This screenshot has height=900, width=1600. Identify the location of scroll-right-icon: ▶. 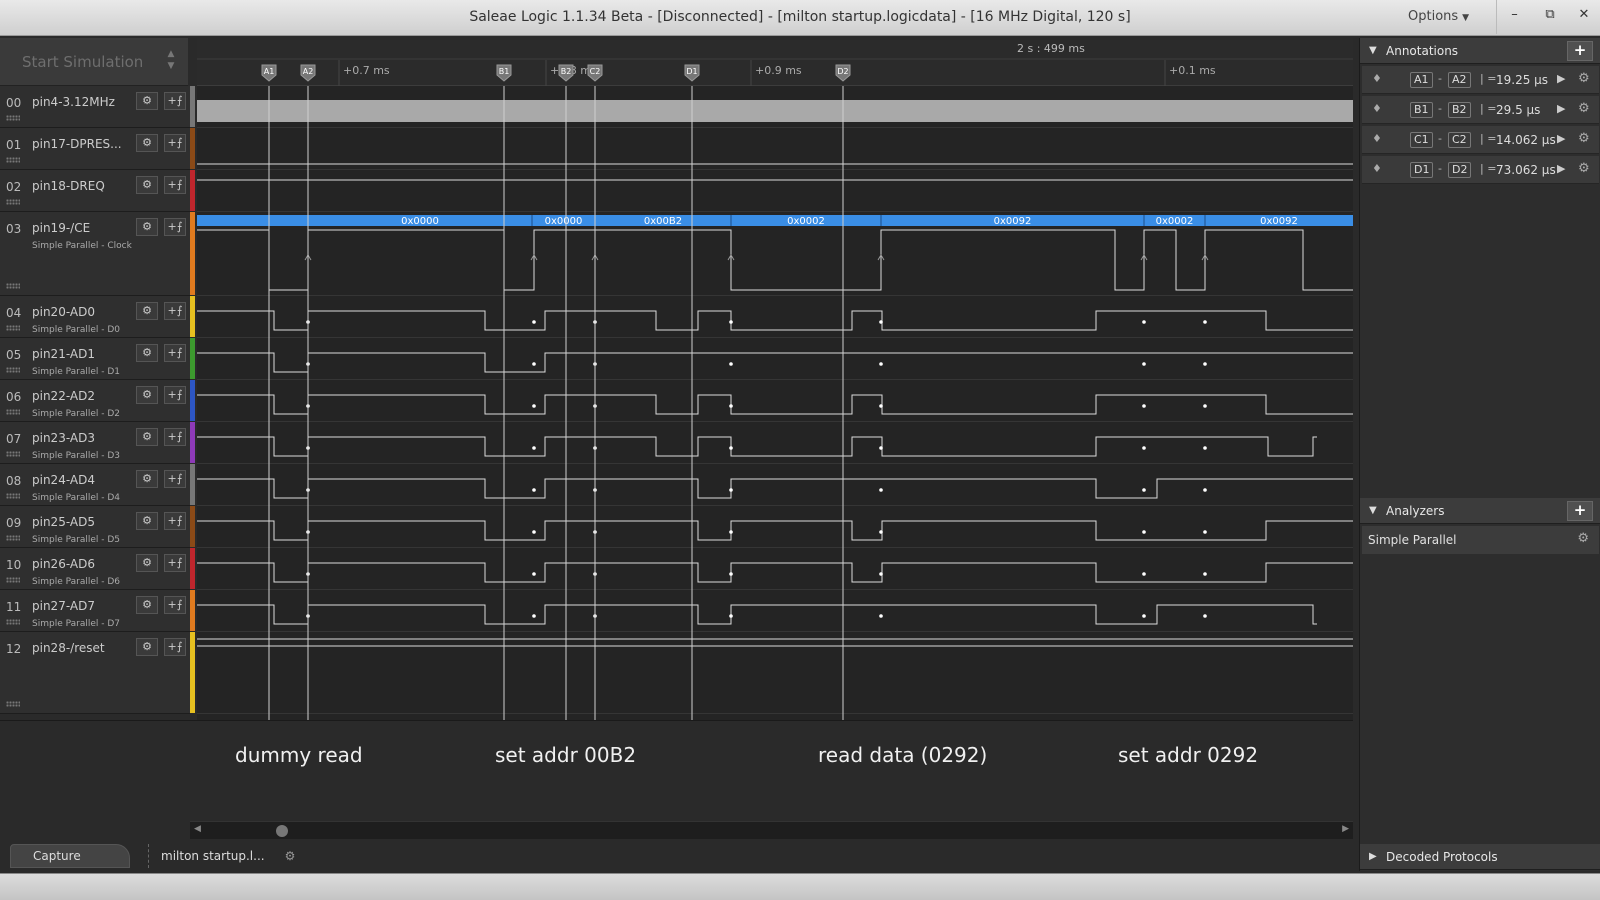
(1345, 829).